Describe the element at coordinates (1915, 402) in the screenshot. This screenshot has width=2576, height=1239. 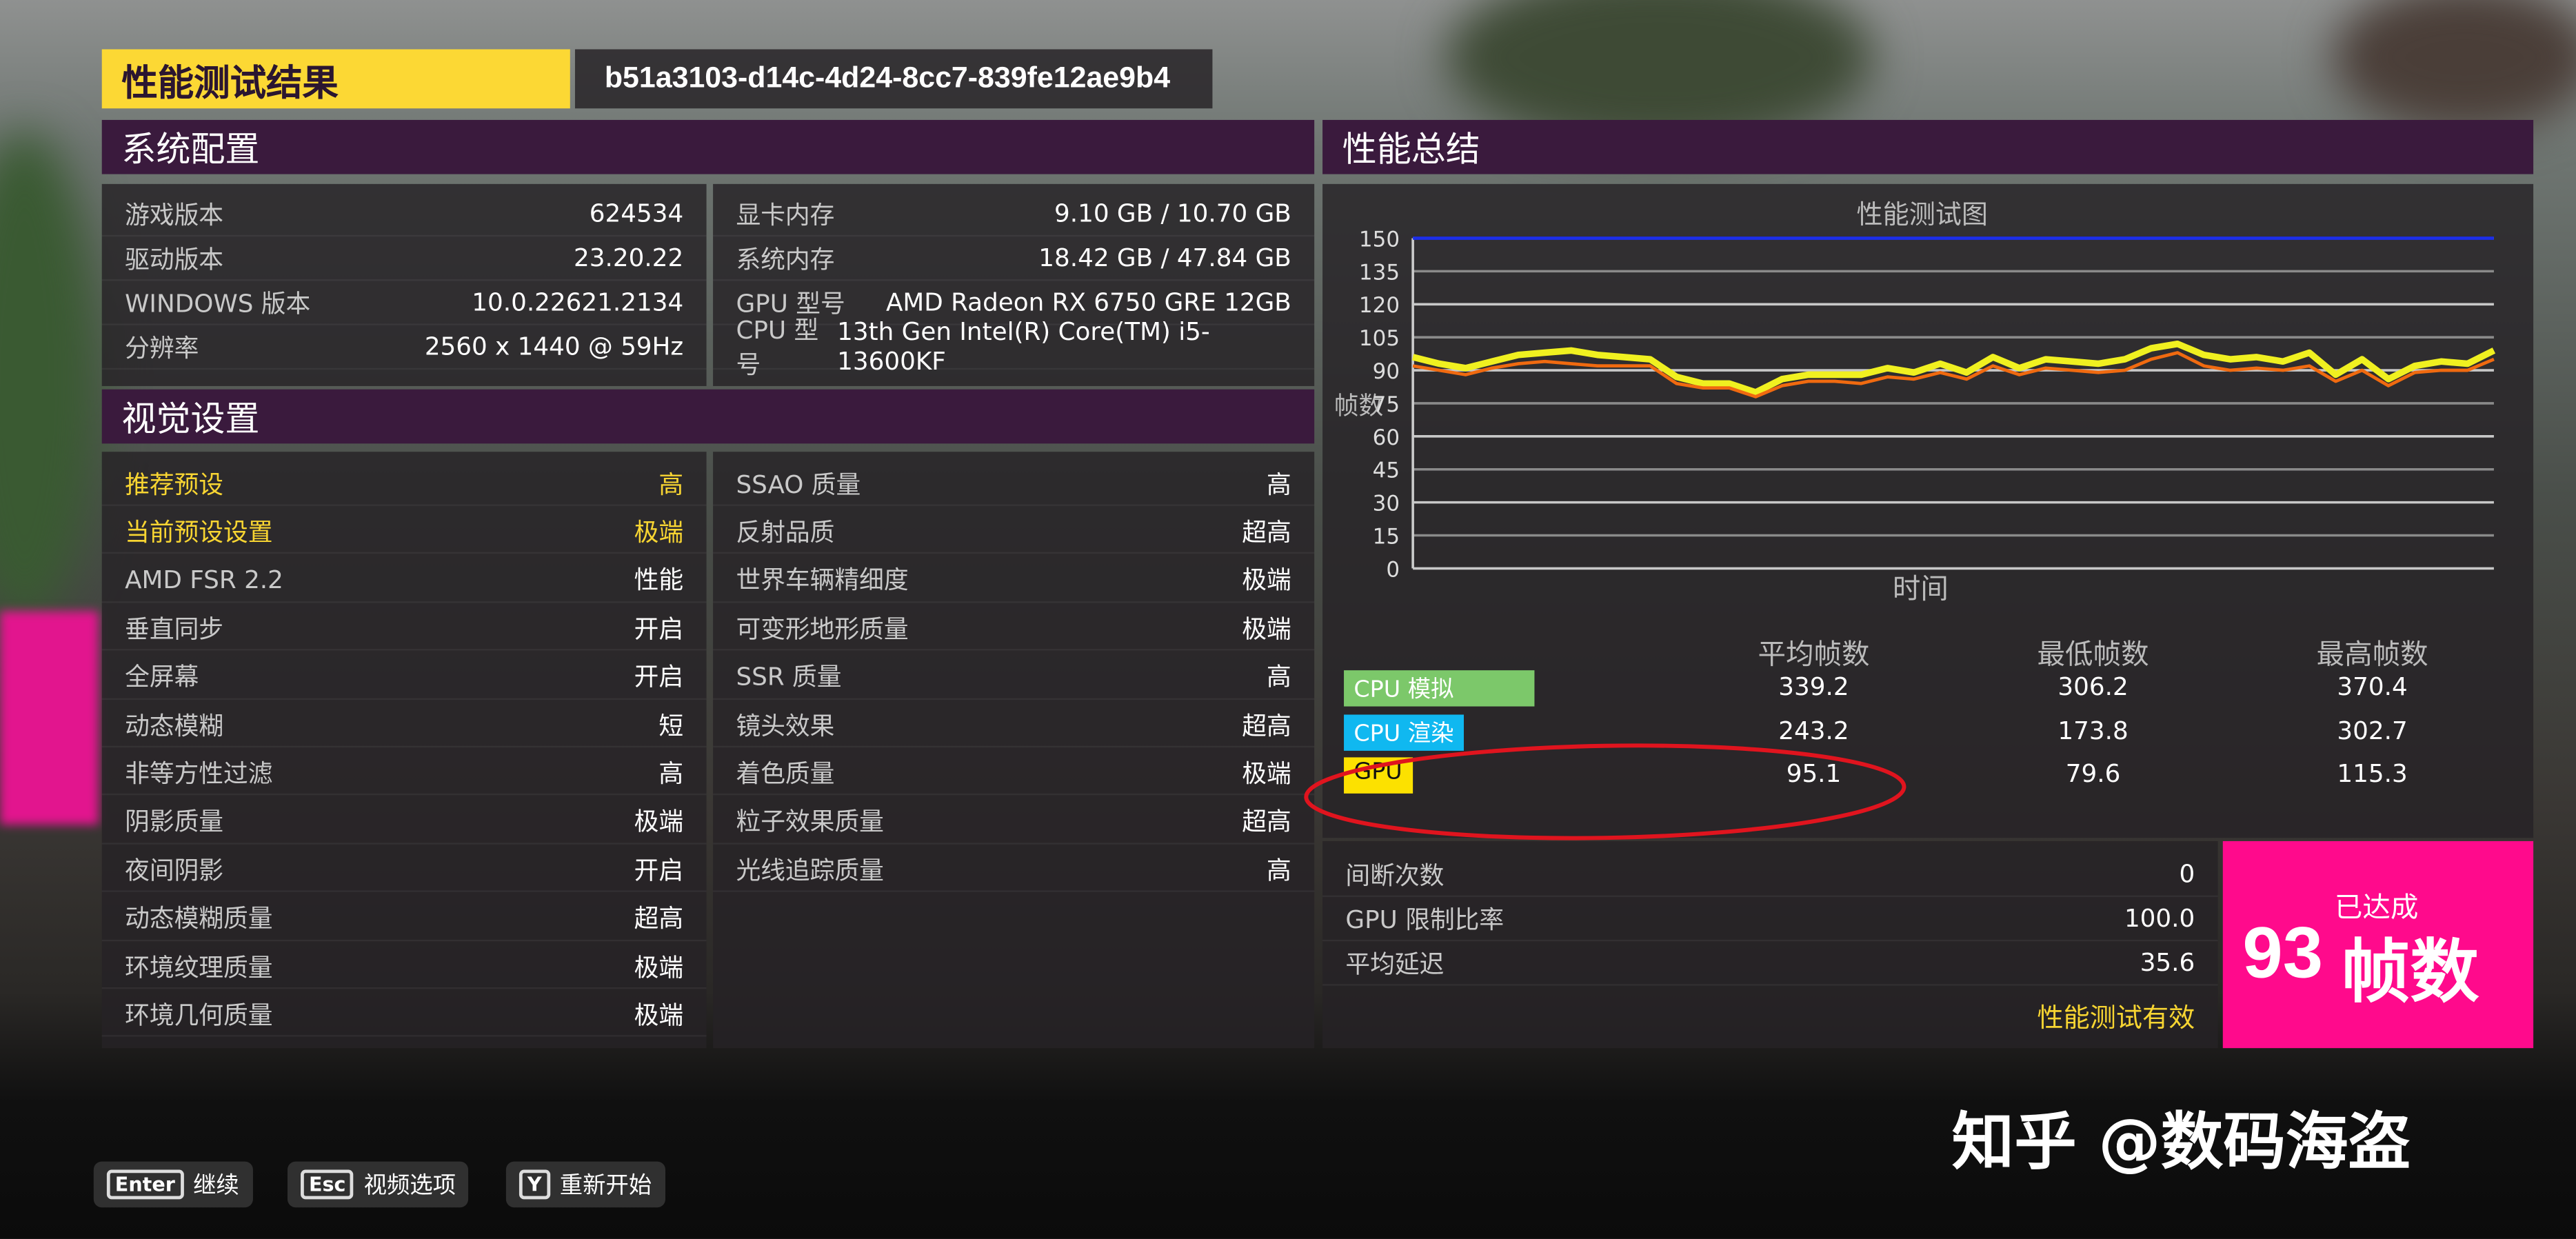
I see `performance-chart: 性能测试图 时间 帧数 0153045607590105120135150` at that location.